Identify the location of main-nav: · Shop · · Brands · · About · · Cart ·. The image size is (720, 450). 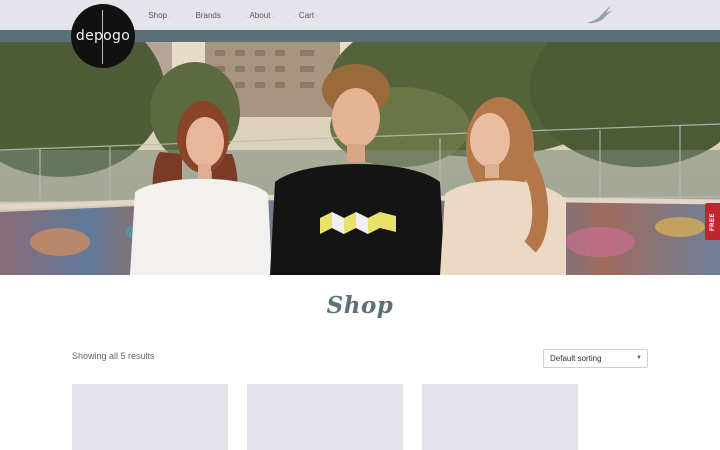
(241, 15).